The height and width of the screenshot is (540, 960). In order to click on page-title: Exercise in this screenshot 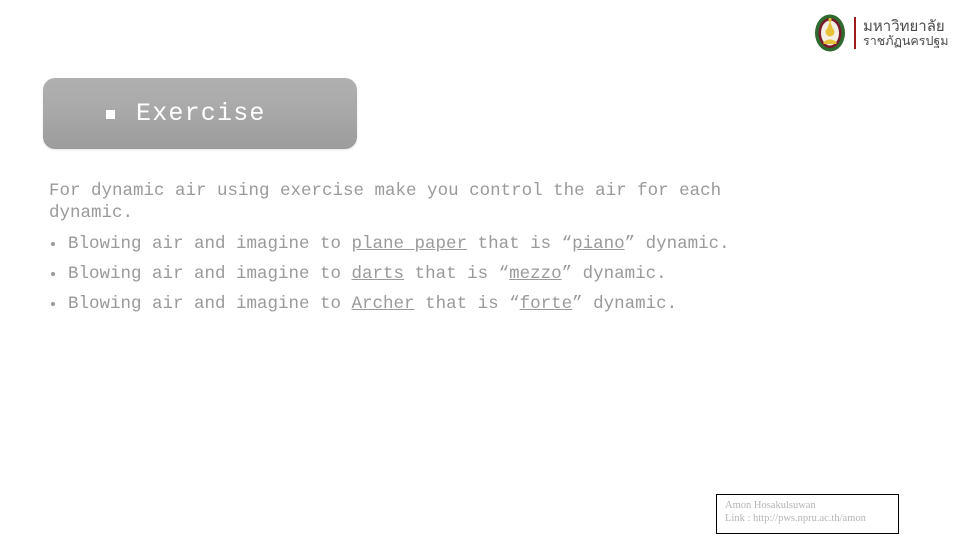, I will do `click(201, 113)`.